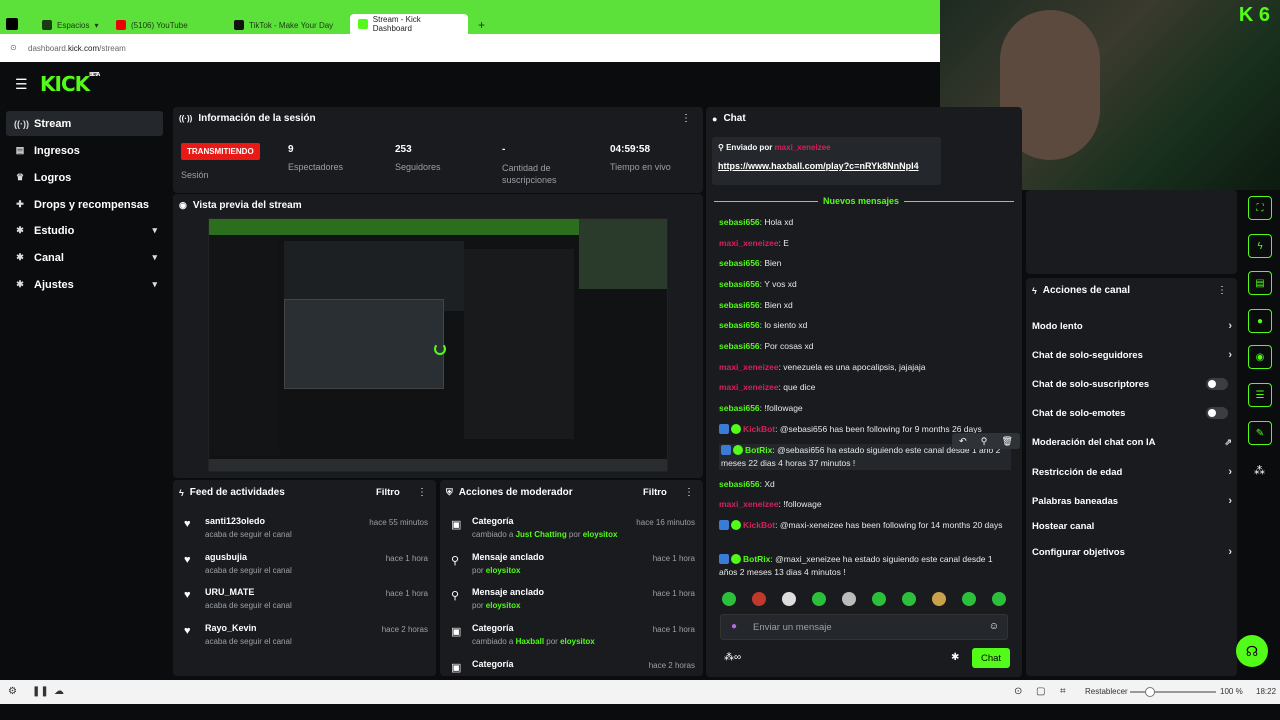  What do you see at coordinates (864, 627) in the screenshot?
I see `chat-input: ● Enviar un mensaje ☺` at bounding box center [864, 627].